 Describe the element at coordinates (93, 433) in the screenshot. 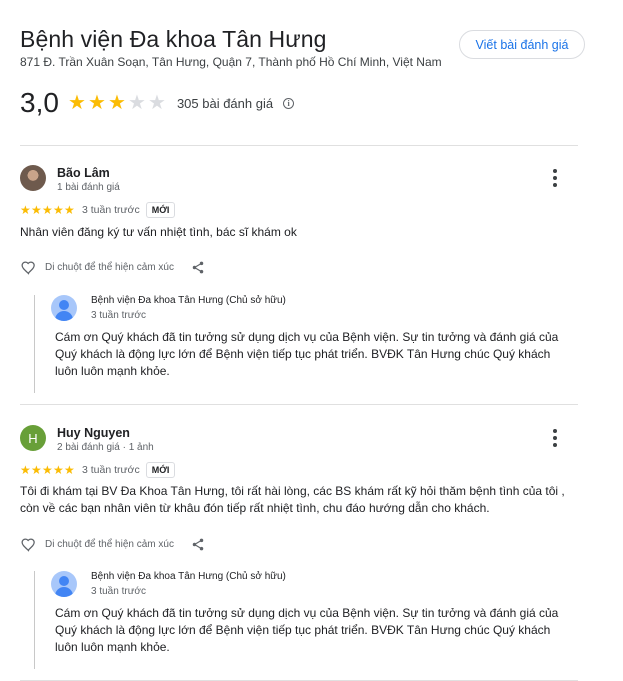

I see `reviewer-name: Huy Nguyen` at that location.